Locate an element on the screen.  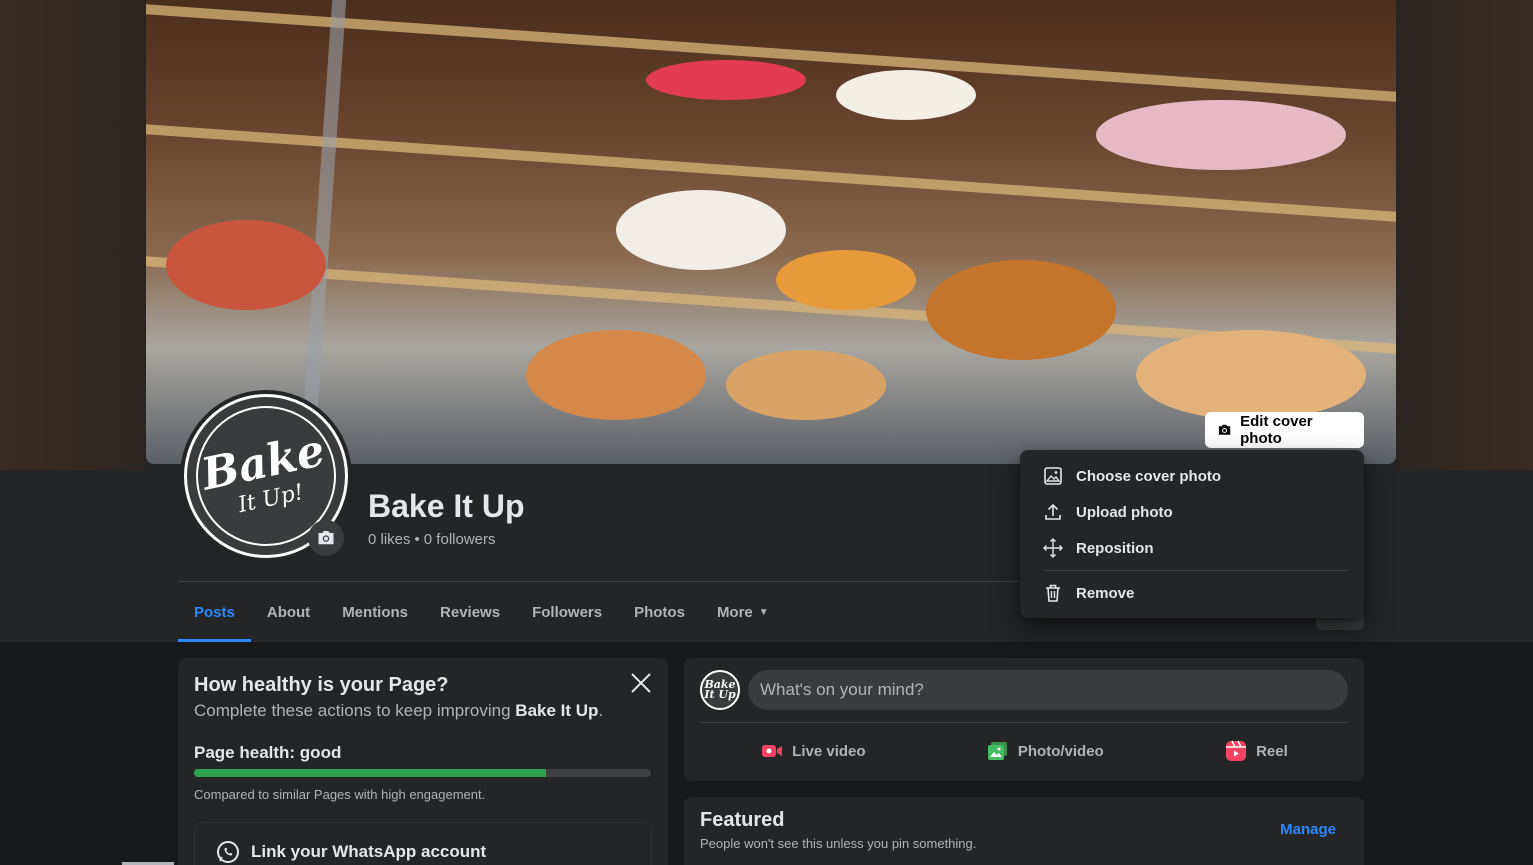
health-progress-fill is located at coordinates (370, 773).